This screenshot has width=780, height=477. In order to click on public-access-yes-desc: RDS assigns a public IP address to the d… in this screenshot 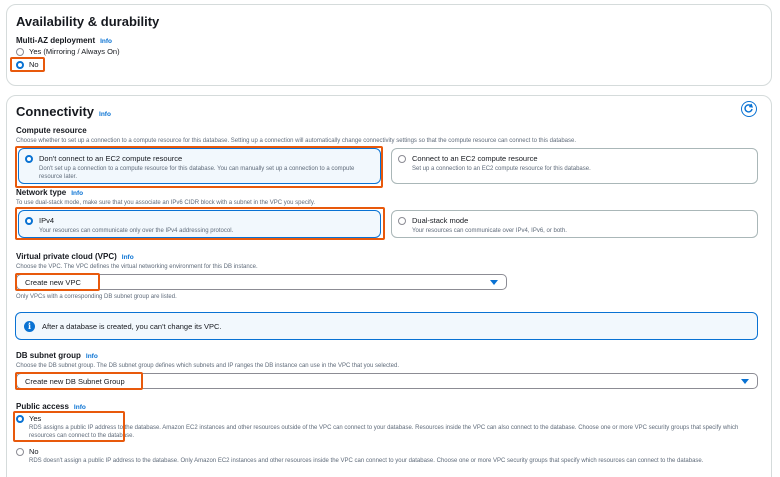, I will do `click(384, 432)`.